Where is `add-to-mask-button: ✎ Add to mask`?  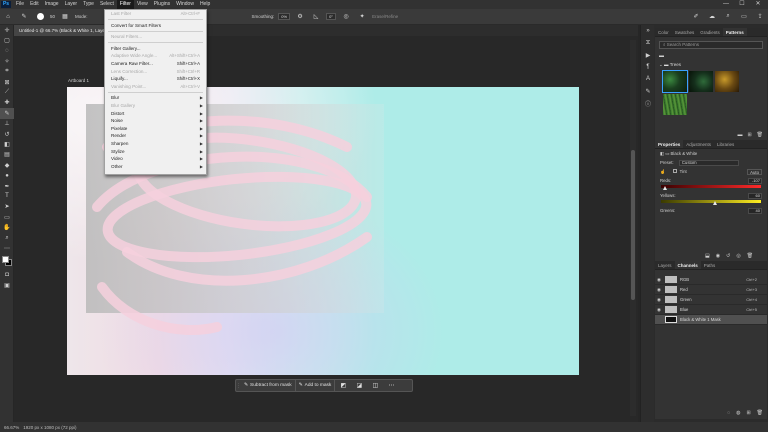
add-to-mask-button: ✎ Add to mask is located at coordinates (316, 385).